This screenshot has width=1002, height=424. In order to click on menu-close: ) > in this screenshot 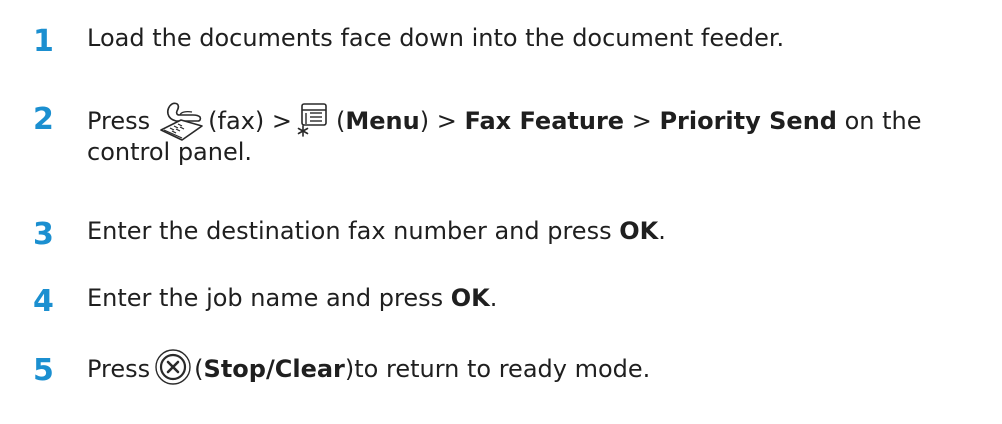, I will do `click(438, 121)`.